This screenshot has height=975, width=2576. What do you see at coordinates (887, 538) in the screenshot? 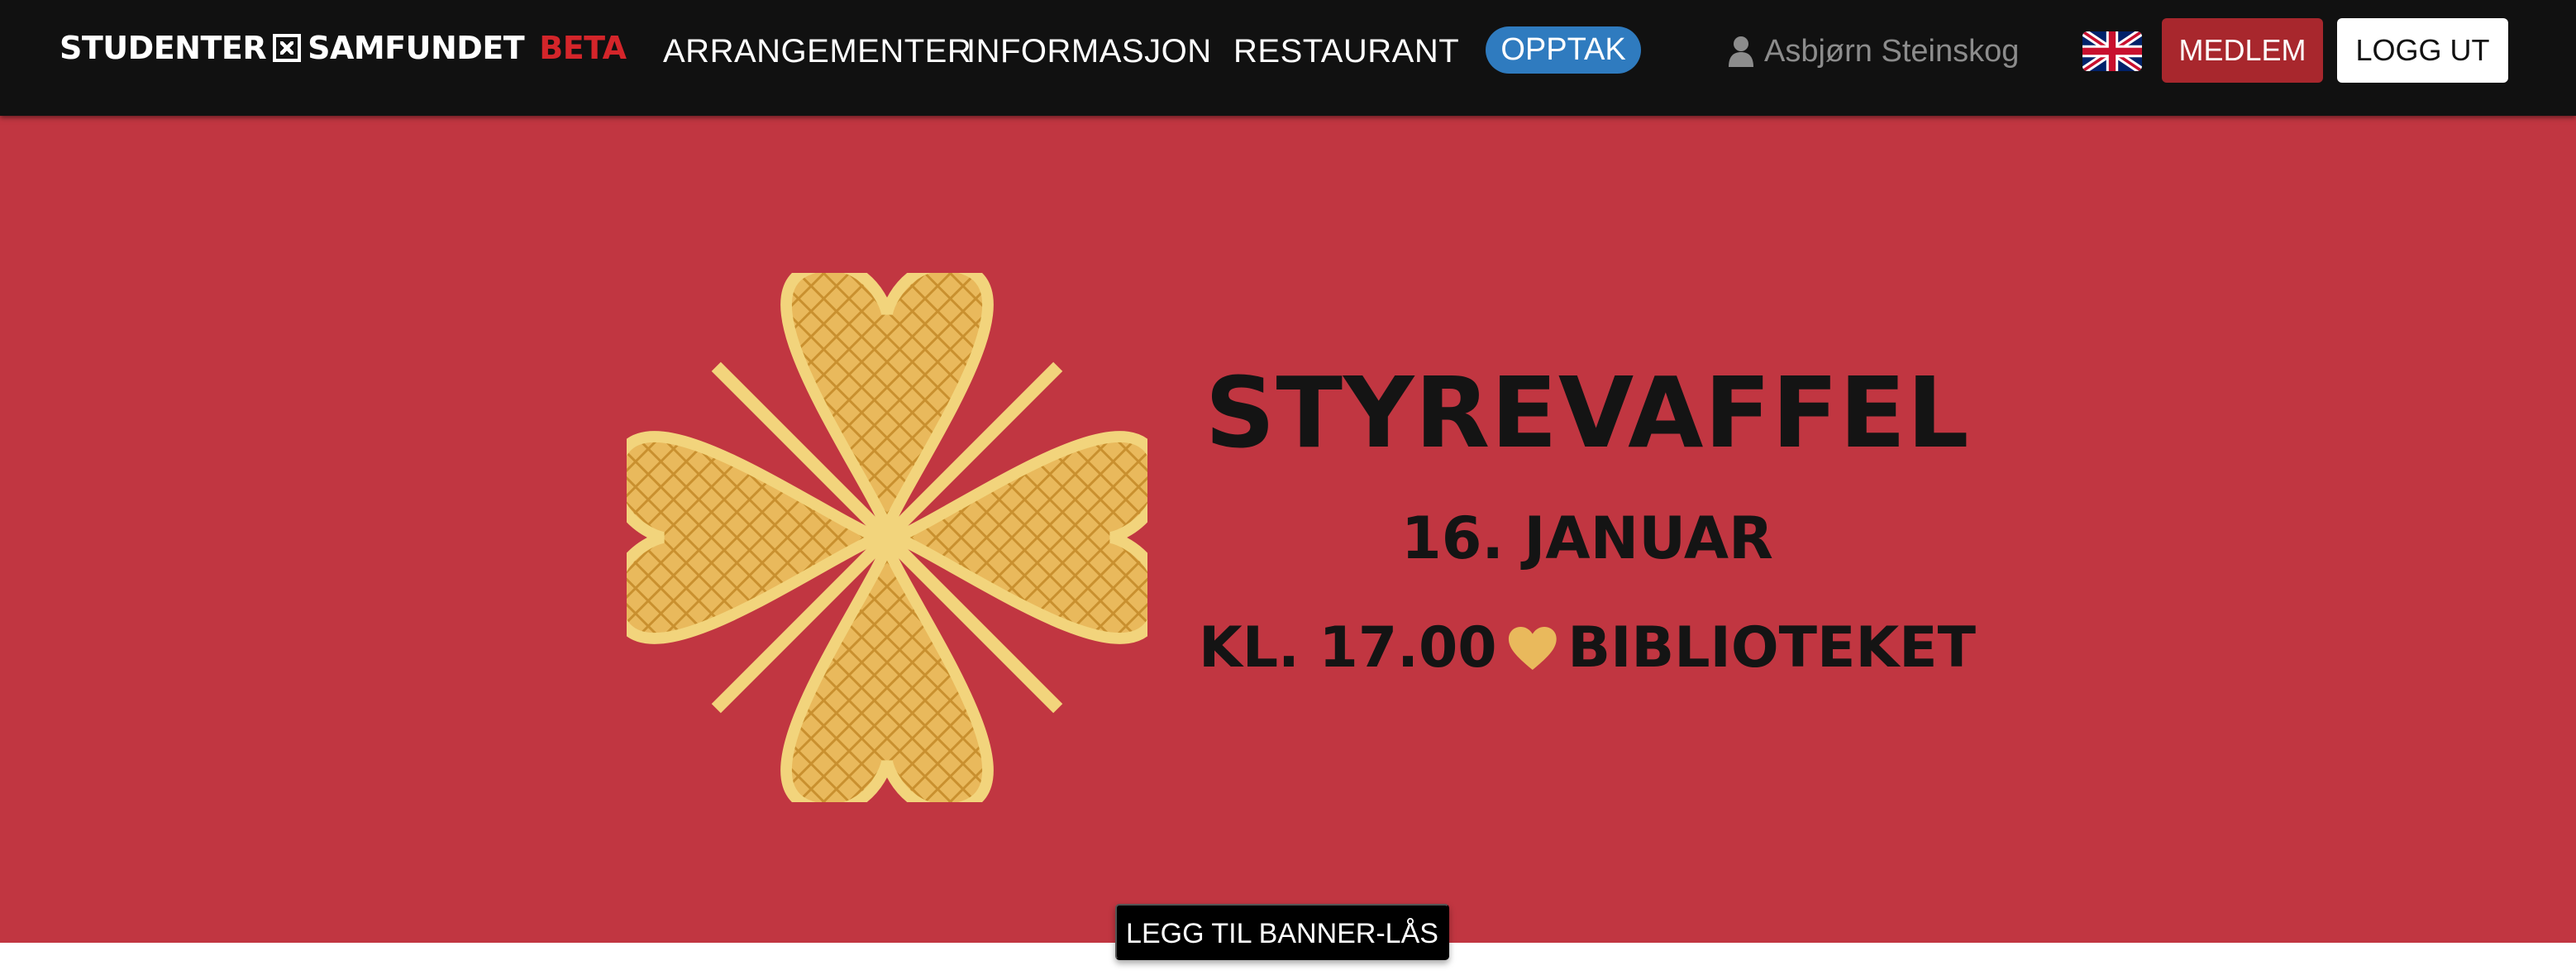
I see `waffle-heart-clover-image` at bounding box center [887, 538].